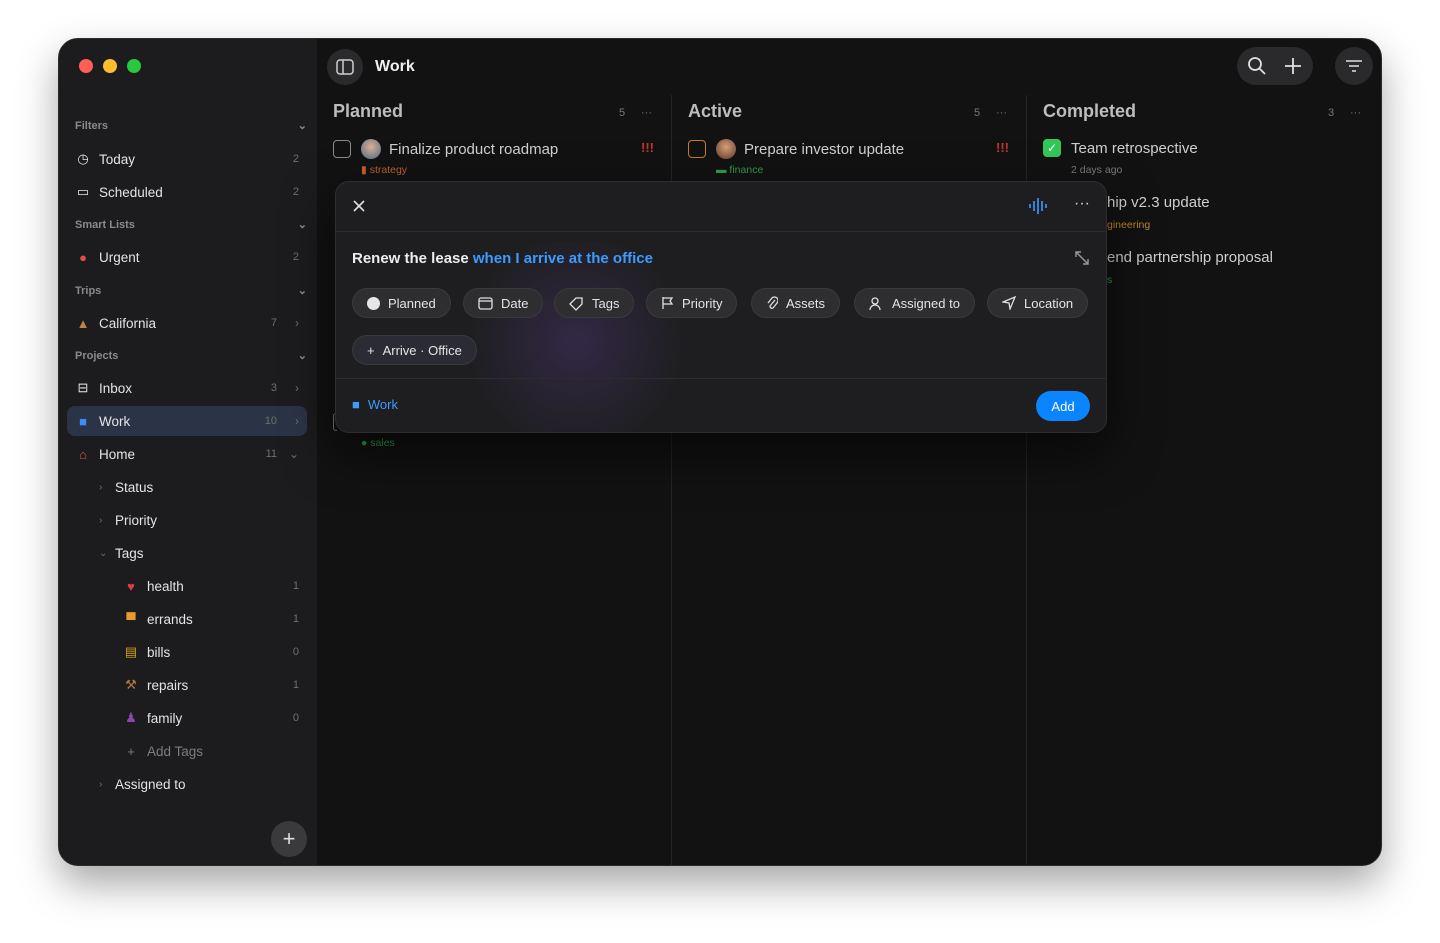 The image size is (1440, 943). Describe the element at coordinates (772, 303) in the screenshot. I see `paperclip-icon` at that location.